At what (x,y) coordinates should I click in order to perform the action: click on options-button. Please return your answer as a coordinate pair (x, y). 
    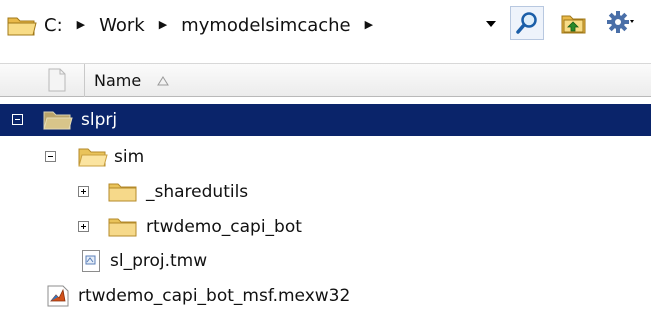
    Looking at the image, I should click on (619, 23).